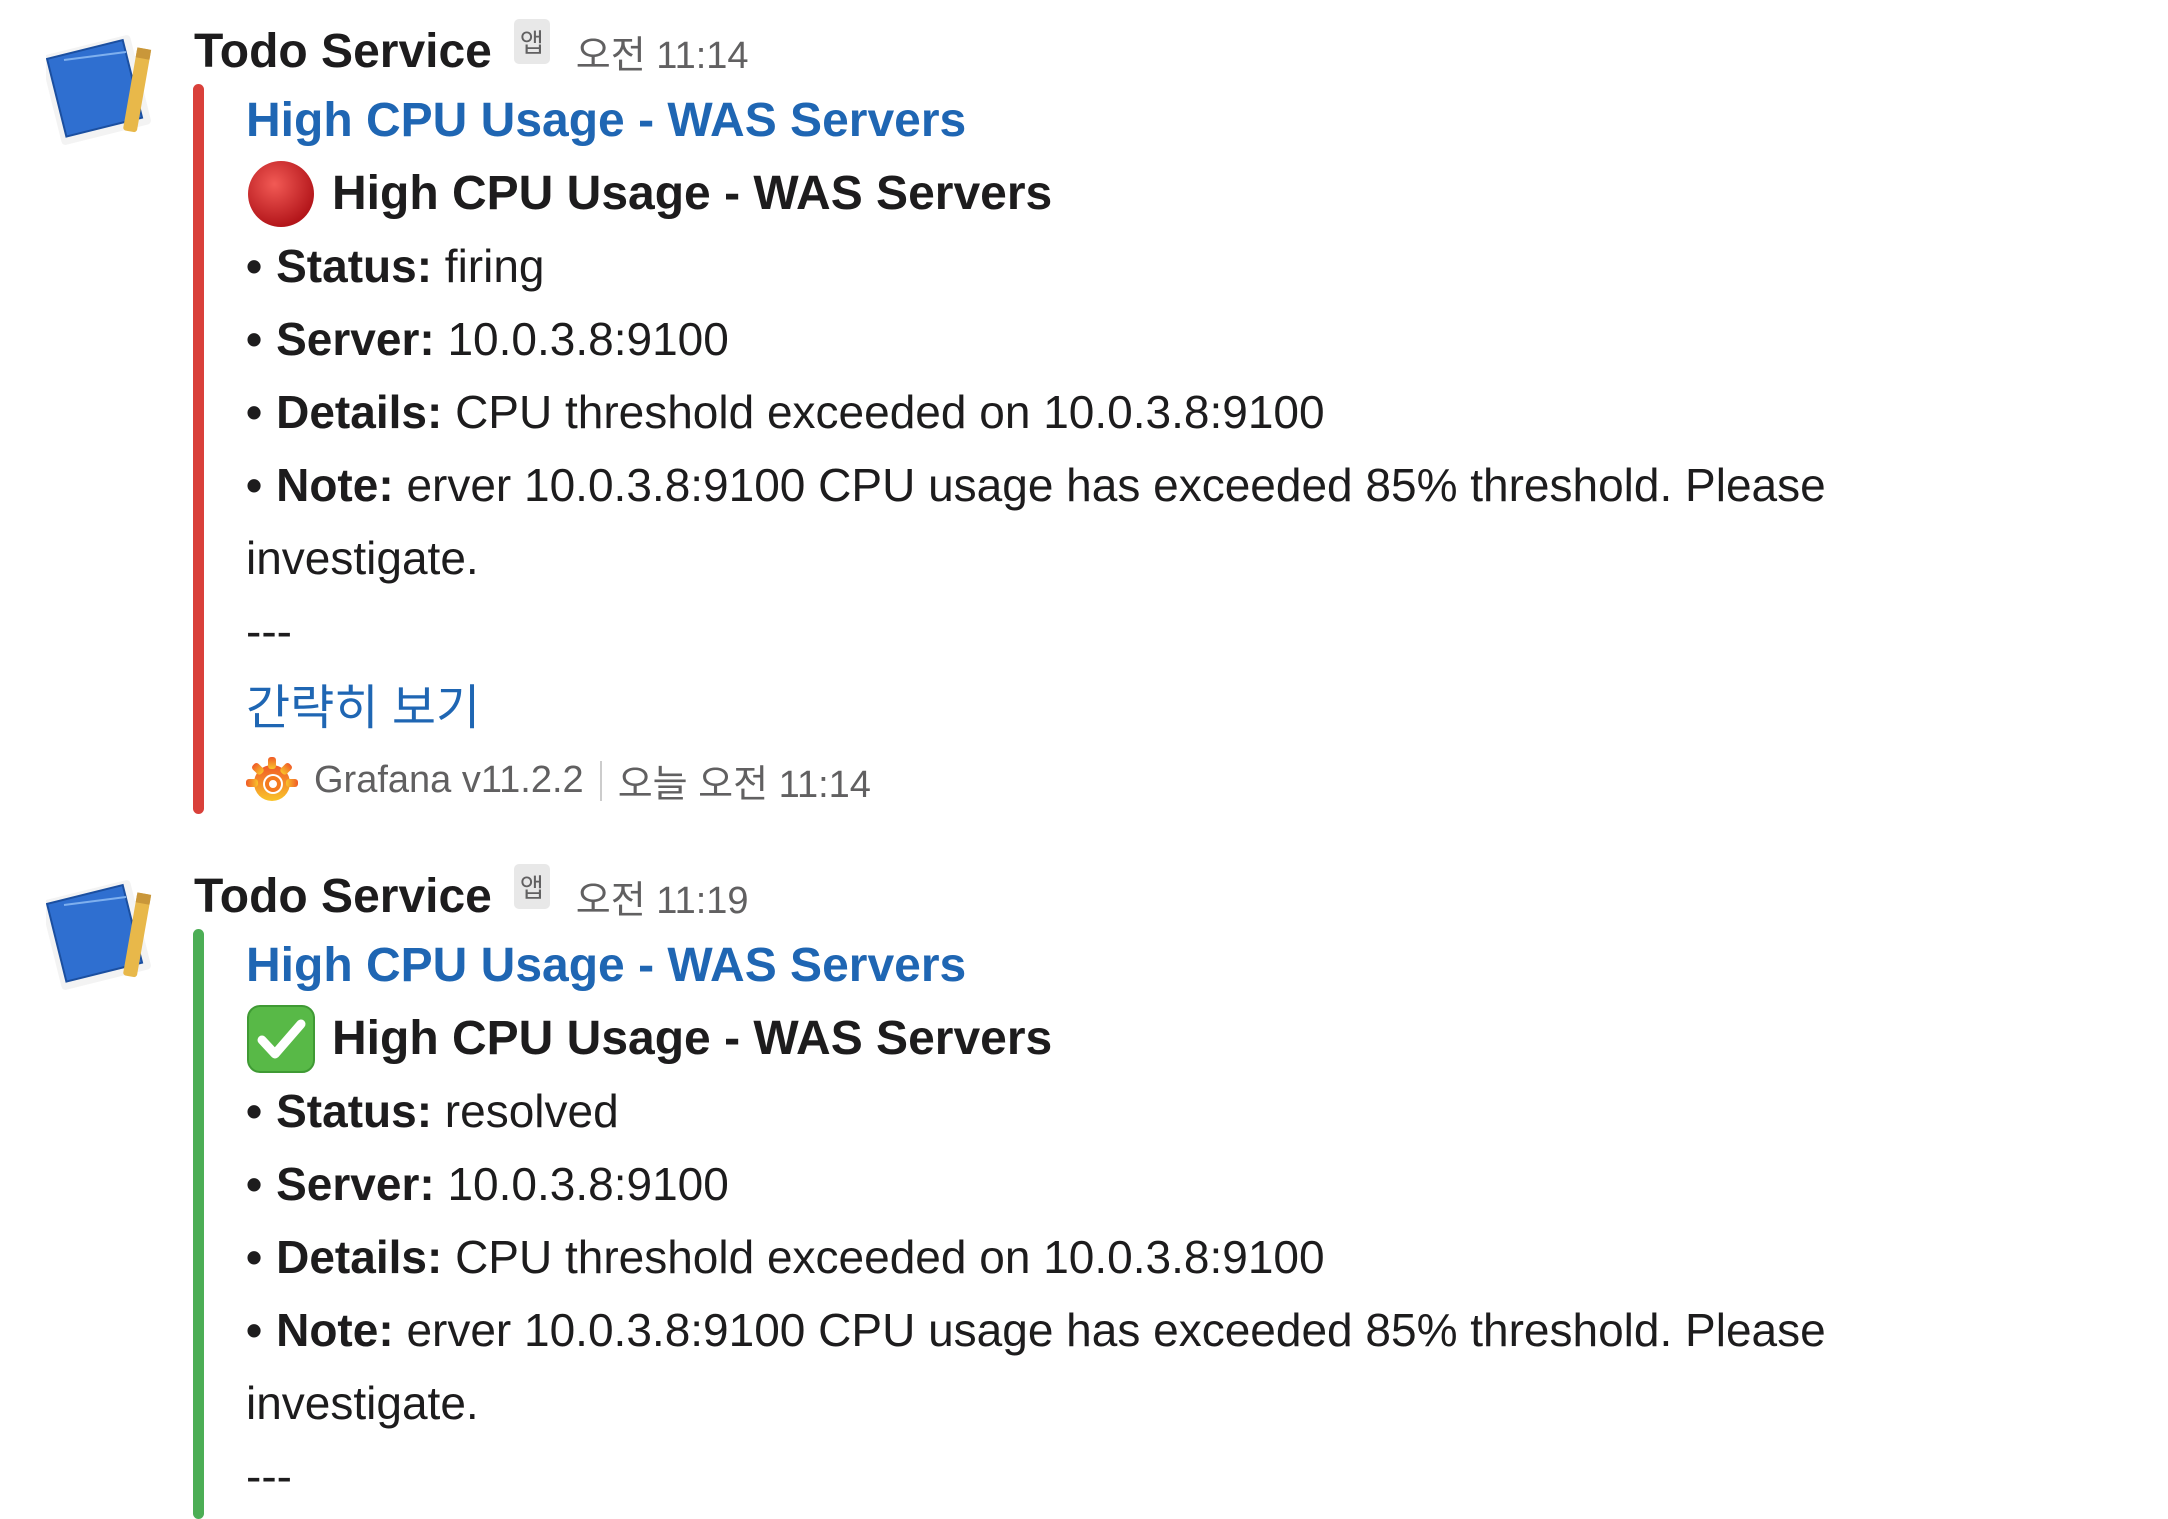 The image size is (2168, 1519). I want to click on footer-source: Grafana v11.2.2, so click(449, 780).